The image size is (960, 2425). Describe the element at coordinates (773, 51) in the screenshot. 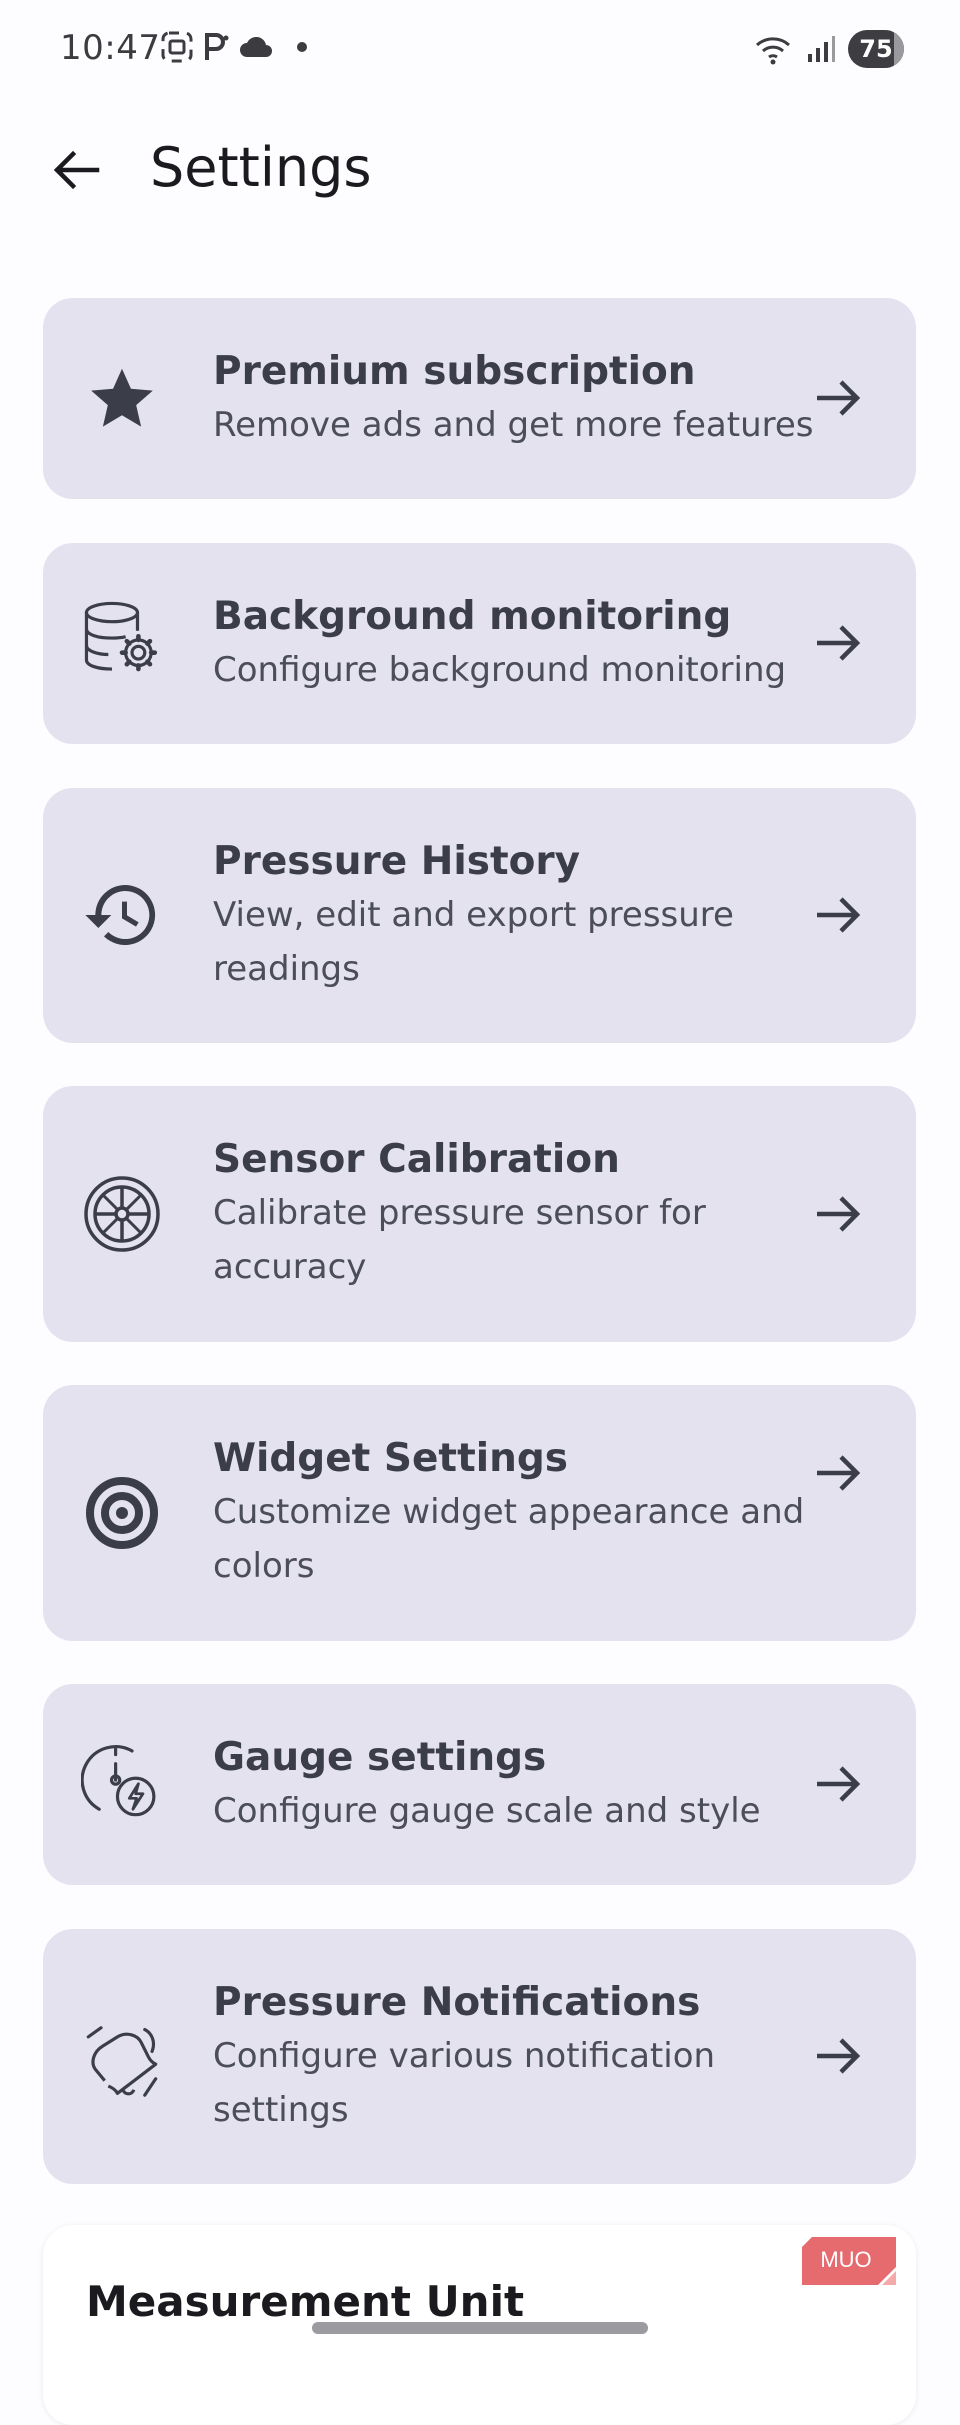

I see `wifi-icon` at that location.